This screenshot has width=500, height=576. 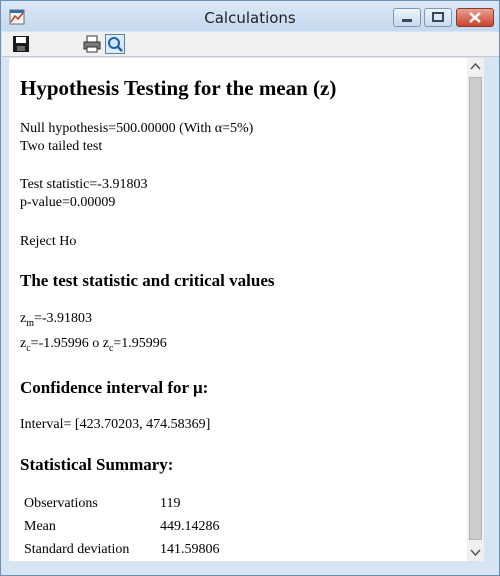 I want to click on vertical-scrollbar, so click(x=475, y=309).